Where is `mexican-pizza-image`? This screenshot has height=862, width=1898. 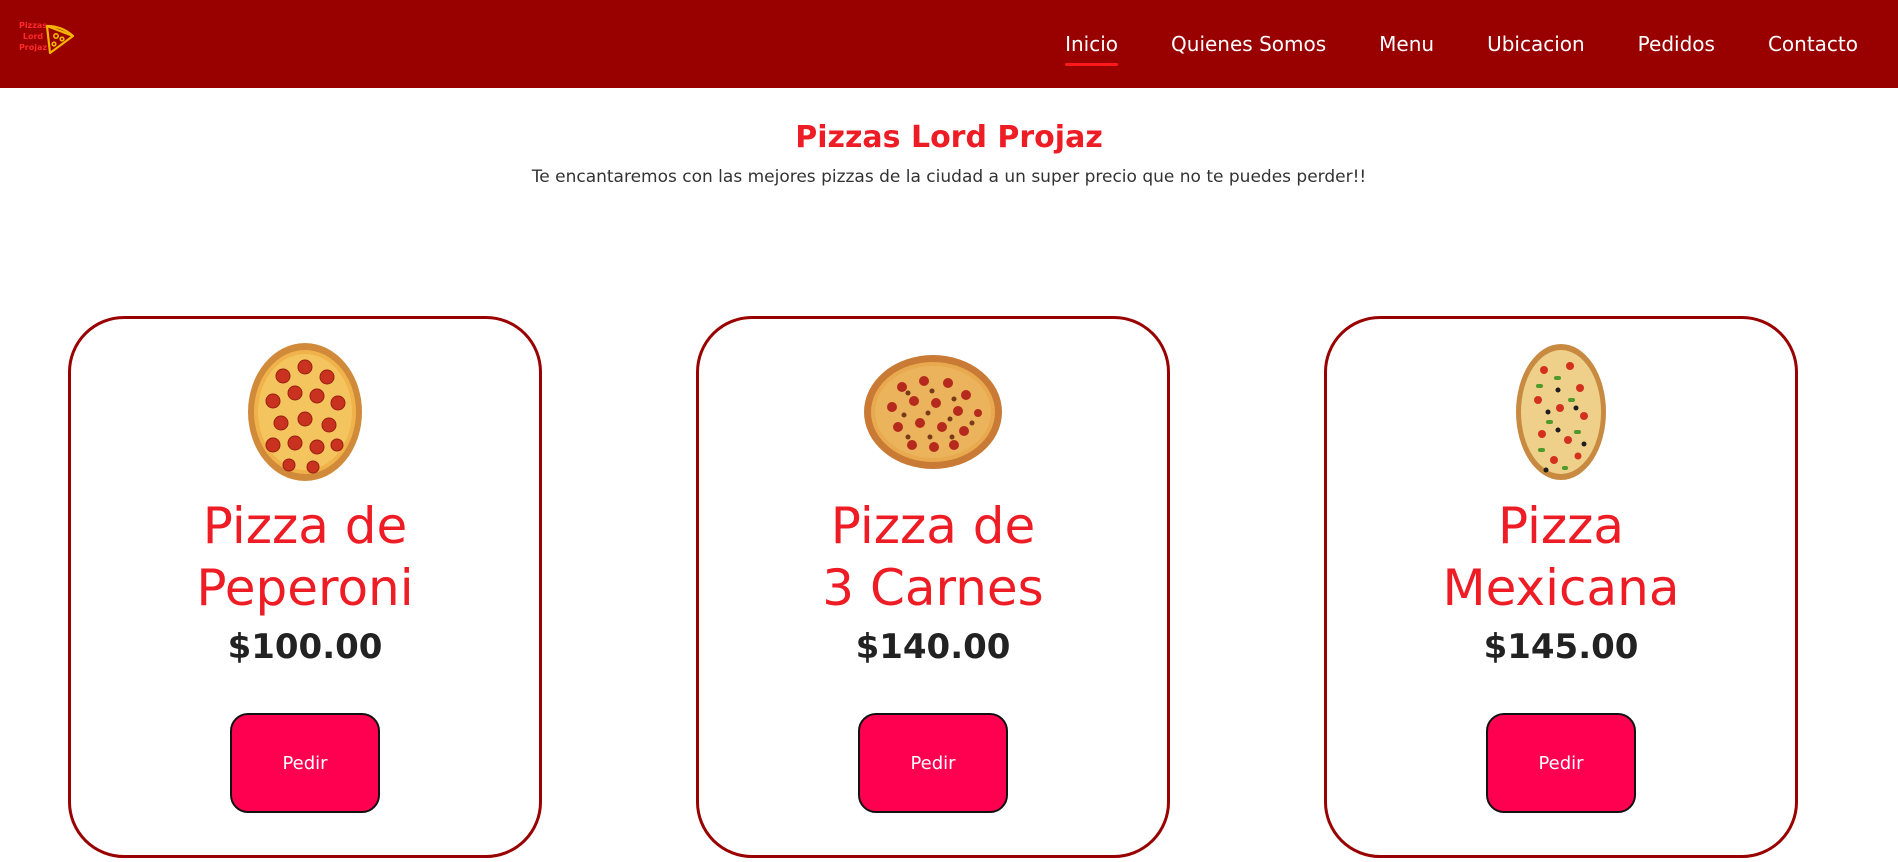 mexican-pizza-image is located at coordinates (1561, 412).